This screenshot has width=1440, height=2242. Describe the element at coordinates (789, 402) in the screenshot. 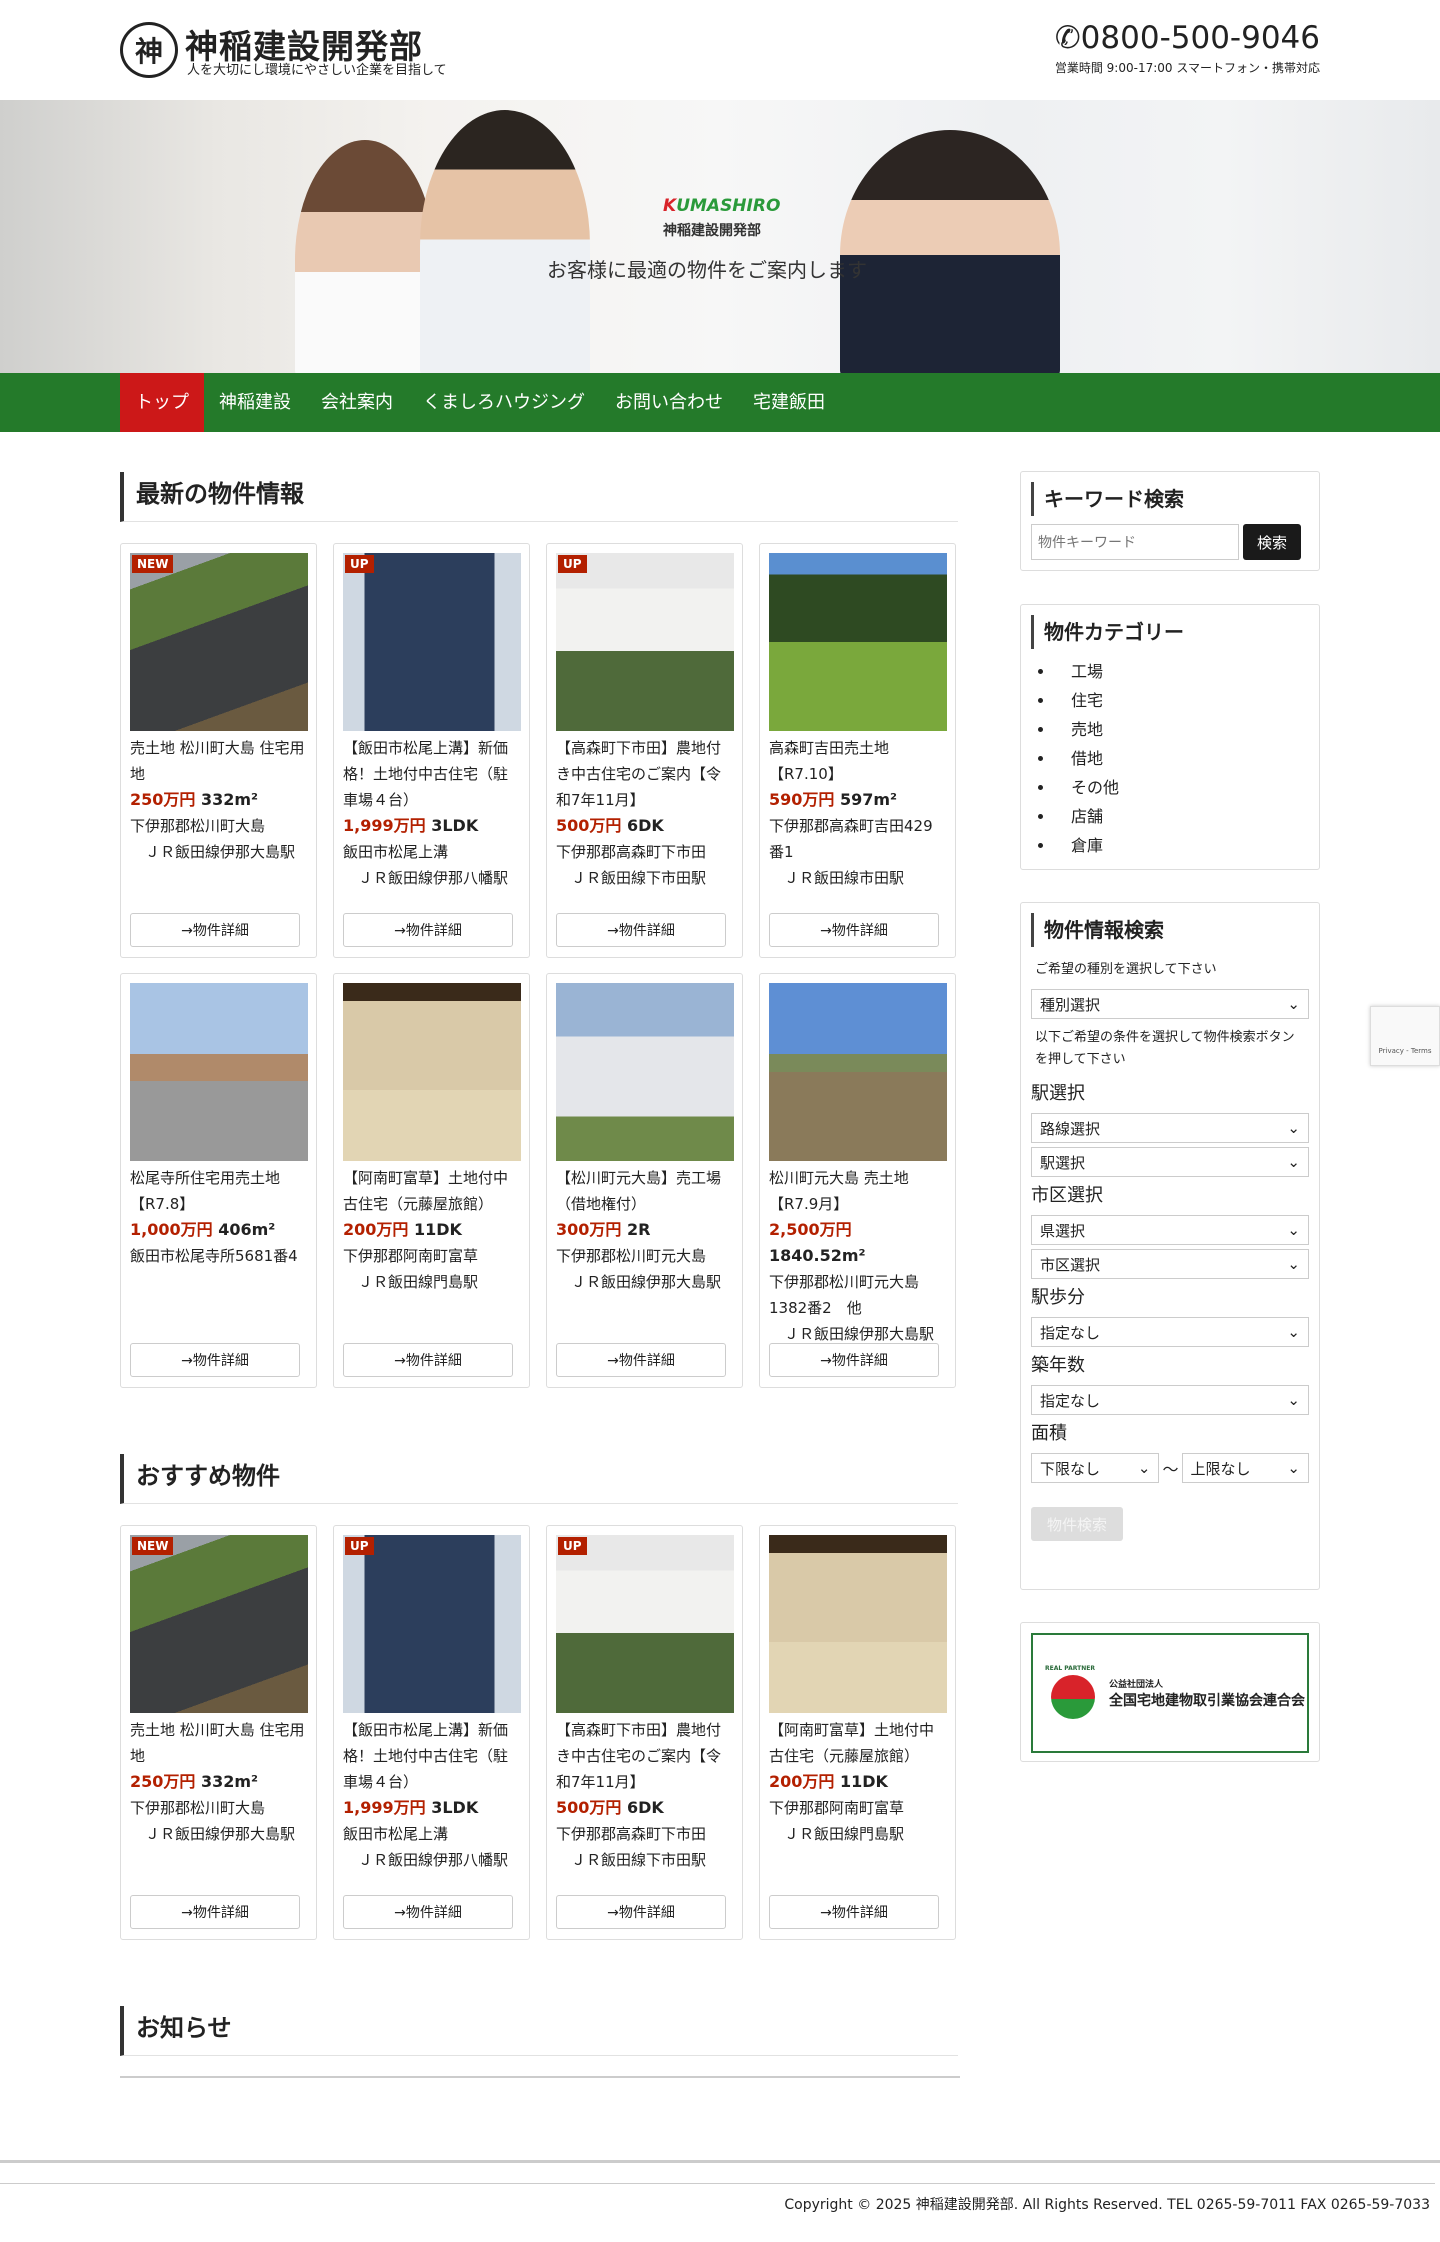

I see `nav-takken-iida: 宅建飯田` at that location.